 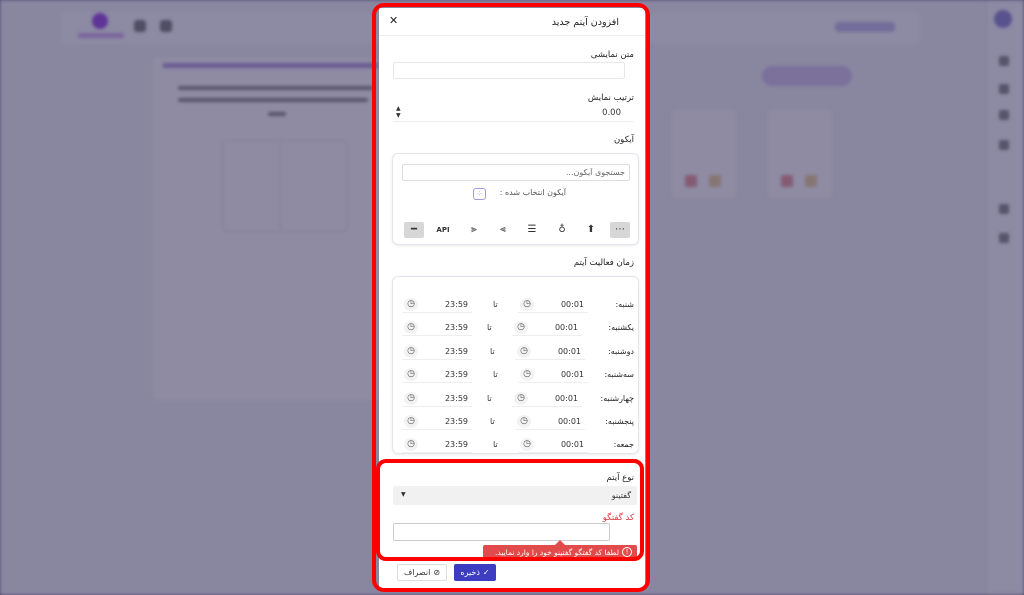 What do you see at coordinates (470, 572) in the screenshot?
I see `save-label: ذخیره` at bounding box center [470, 572].